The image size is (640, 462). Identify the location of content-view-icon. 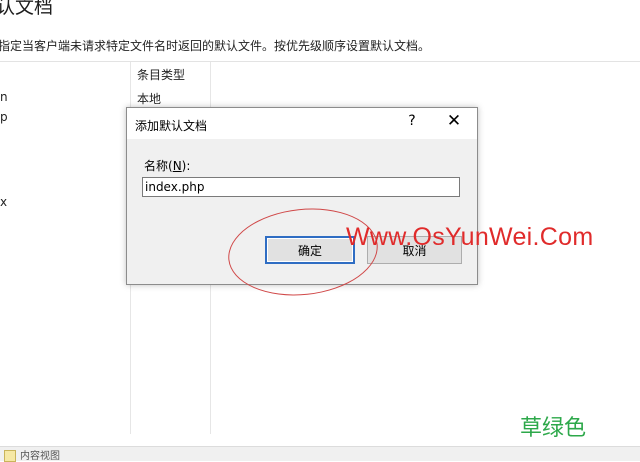
(10, 456).